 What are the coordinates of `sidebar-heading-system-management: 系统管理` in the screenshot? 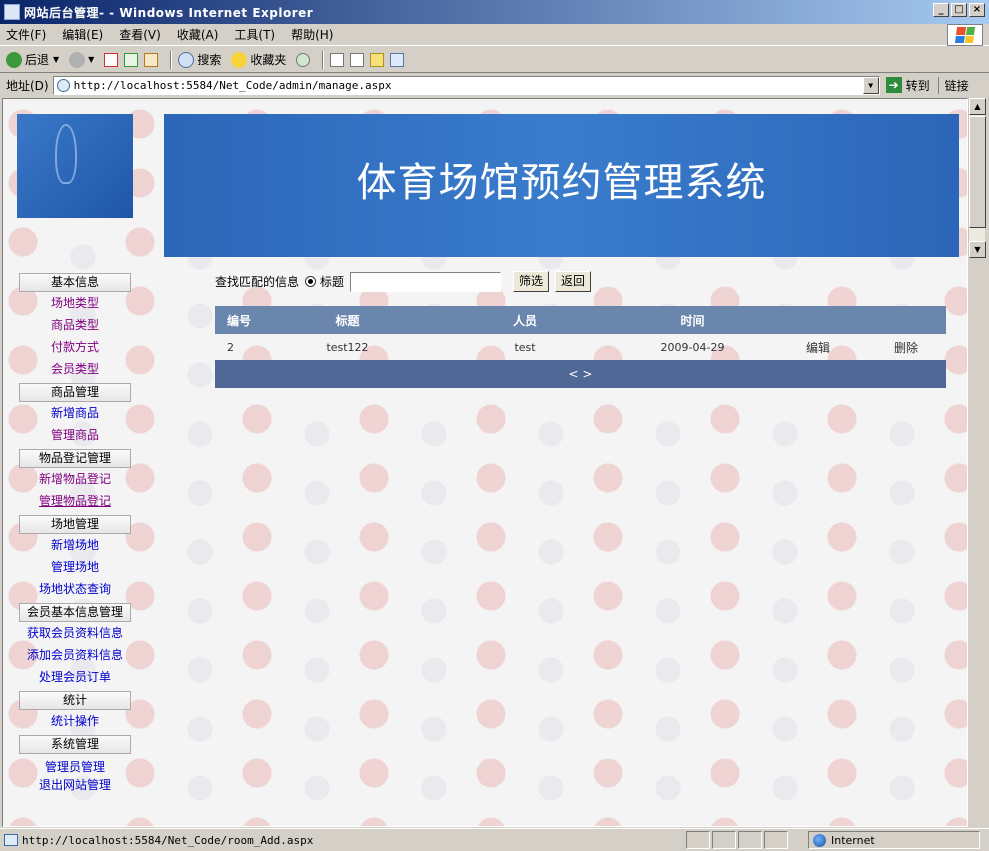 It's located at (75, 744).